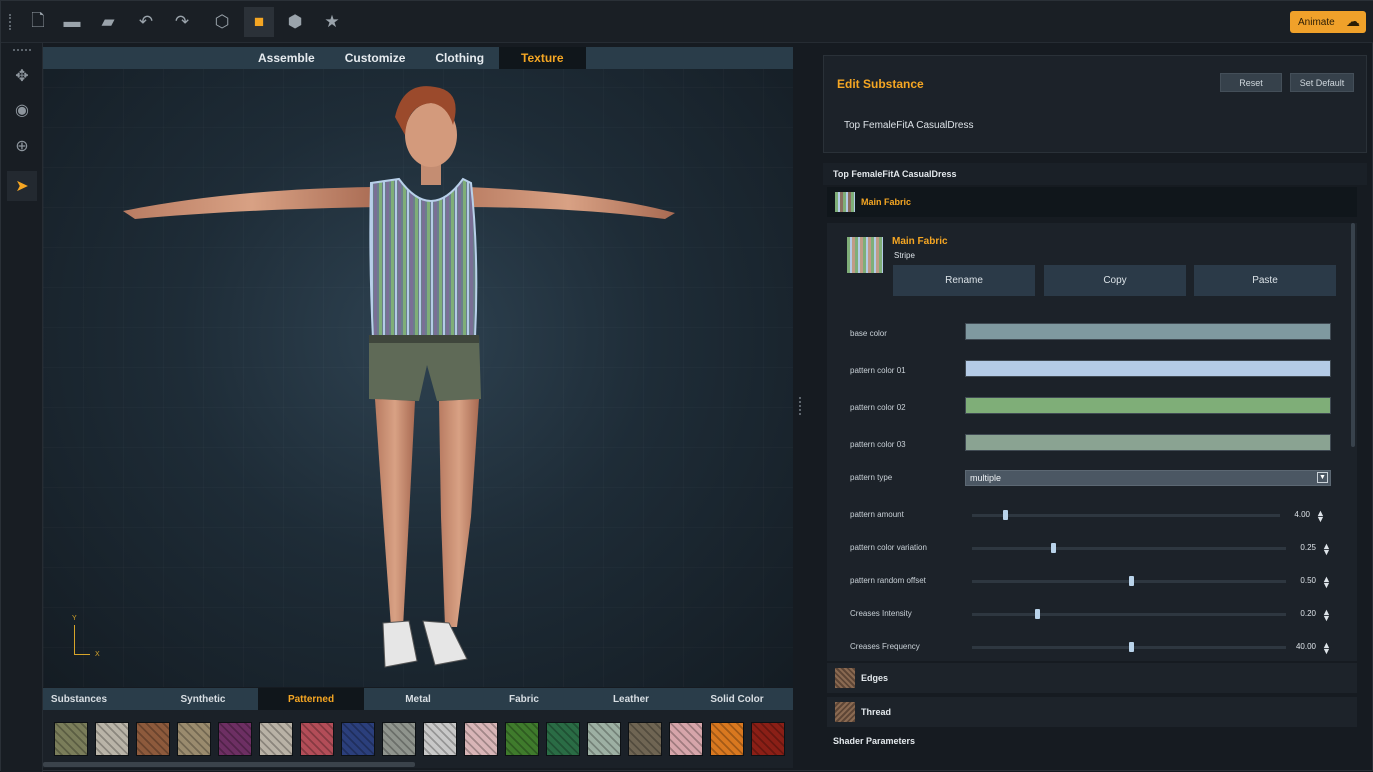  What do you see at coordinates (964, 280) in the screenshot?
I see `rename-button: Rename` at bounding box center [964, 280].